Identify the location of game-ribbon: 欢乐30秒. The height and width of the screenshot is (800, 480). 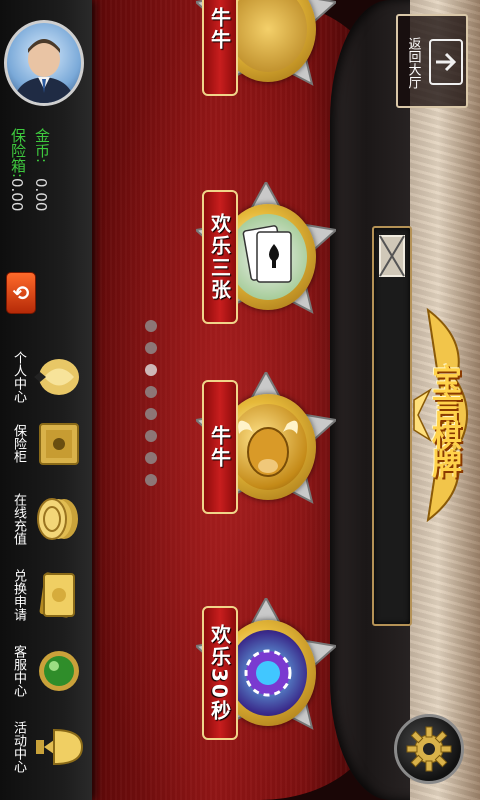
(220, 673).